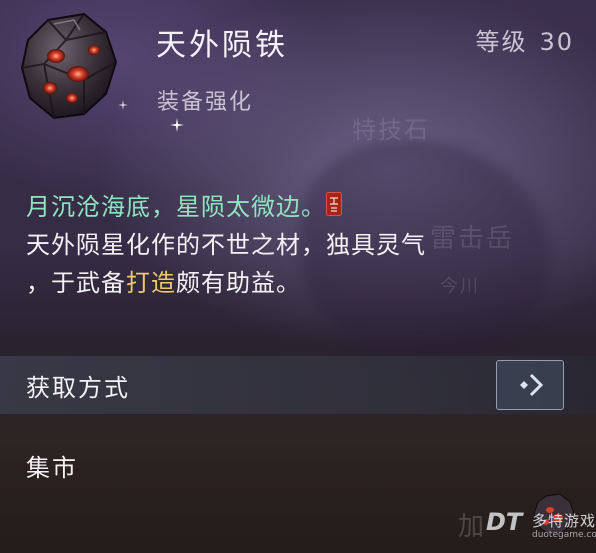  Describe the element at coordinates (556, 42) in the screenshot. I see `level-value: 30` at that location.